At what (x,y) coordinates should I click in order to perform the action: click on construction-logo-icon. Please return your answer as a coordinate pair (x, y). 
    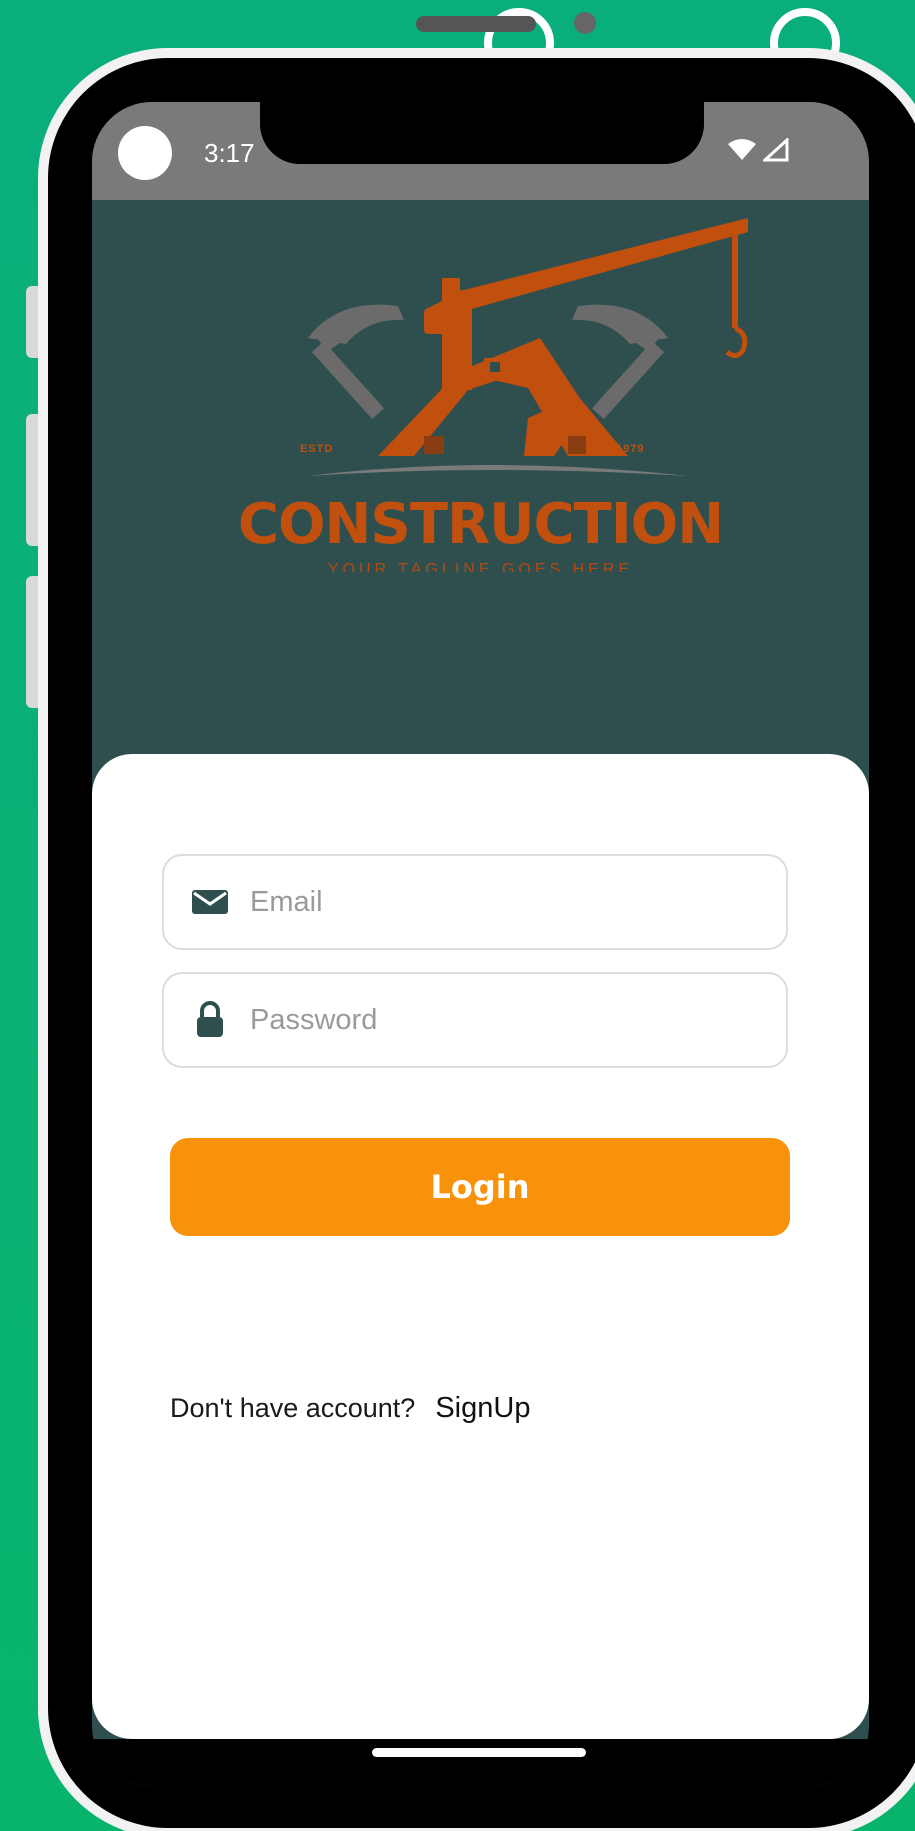
    Looking at the image, I should click on (528, 347).